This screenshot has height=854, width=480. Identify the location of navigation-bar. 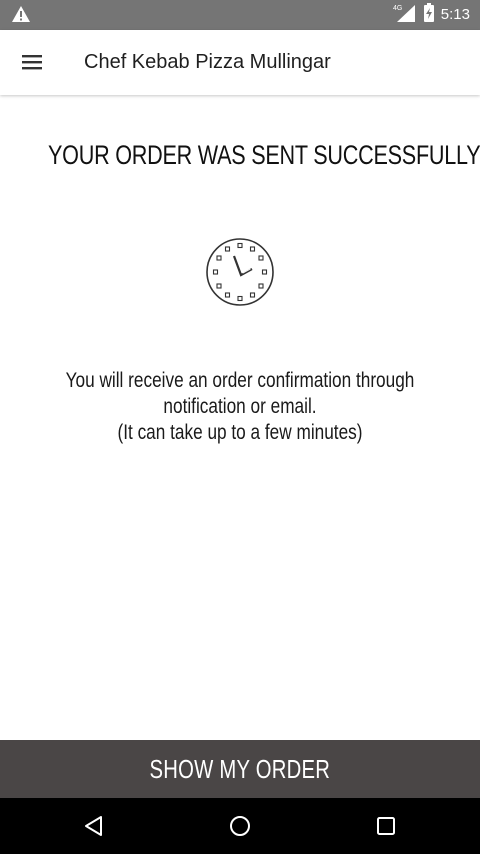
(240, 826).